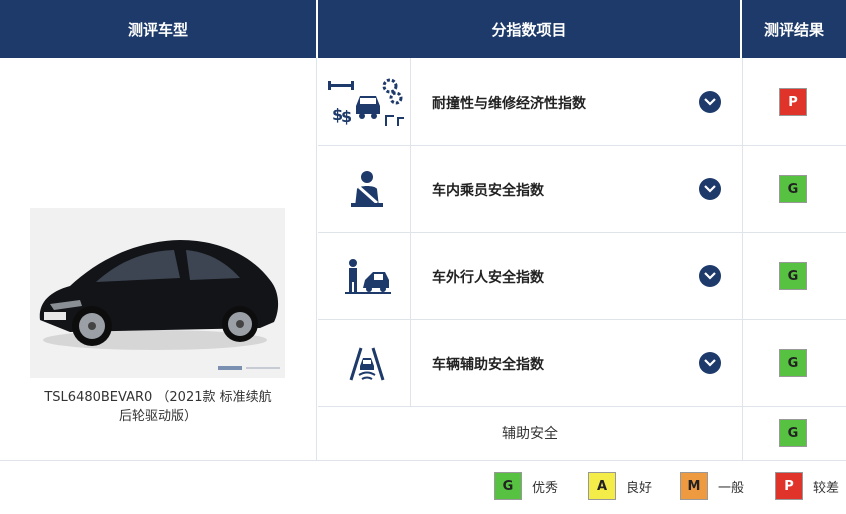 This screenshot has height=514, width=846. I want to click on legend-text-poor: 较差, so click(826, 488).